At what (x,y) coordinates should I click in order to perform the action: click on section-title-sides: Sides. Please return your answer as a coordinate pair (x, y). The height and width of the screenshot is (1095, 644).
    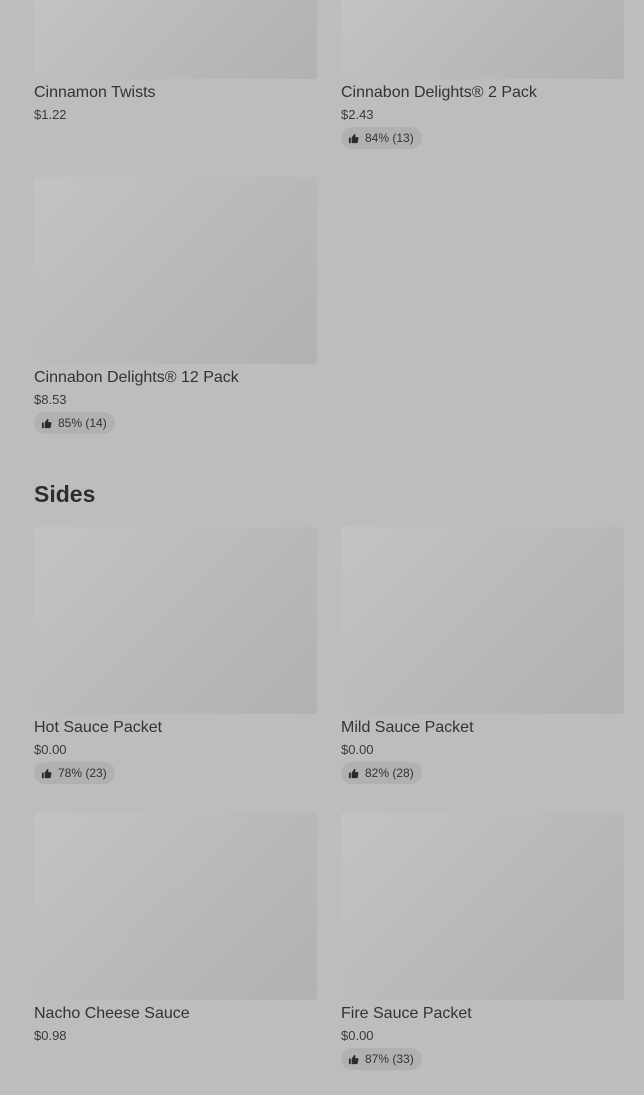
    Looking at the image, I should click on (65, 494).